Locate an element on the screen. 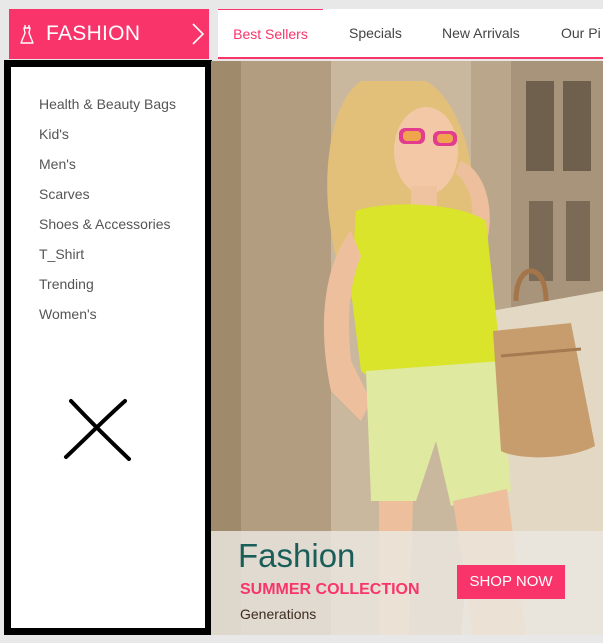  chevron-right-icon is located at coordinates (198, 34).